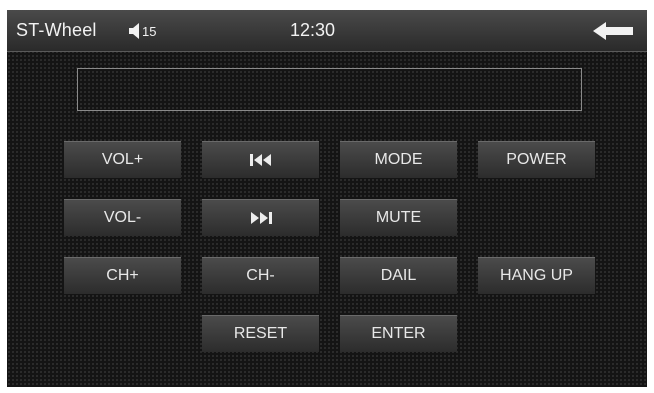  Describe the element at coordinates (329, 89) in the screenshot. I see `text-display` at that location.